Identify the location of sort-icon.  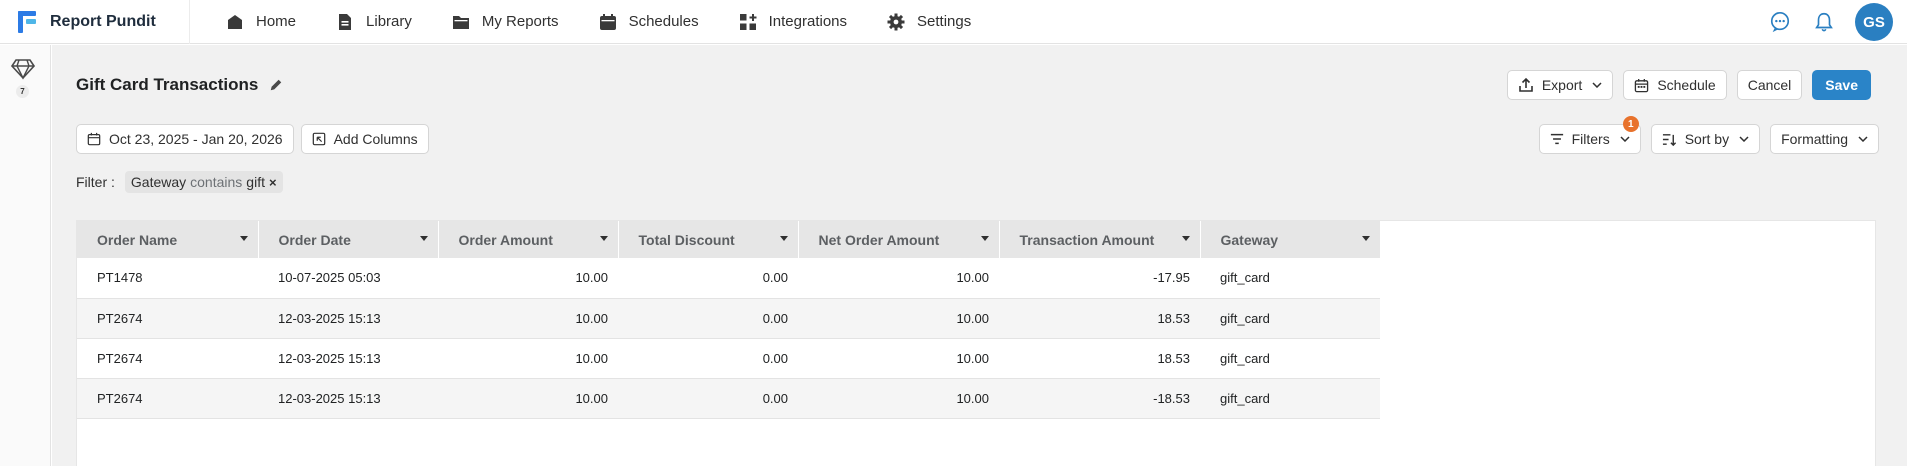
(1669, 139).